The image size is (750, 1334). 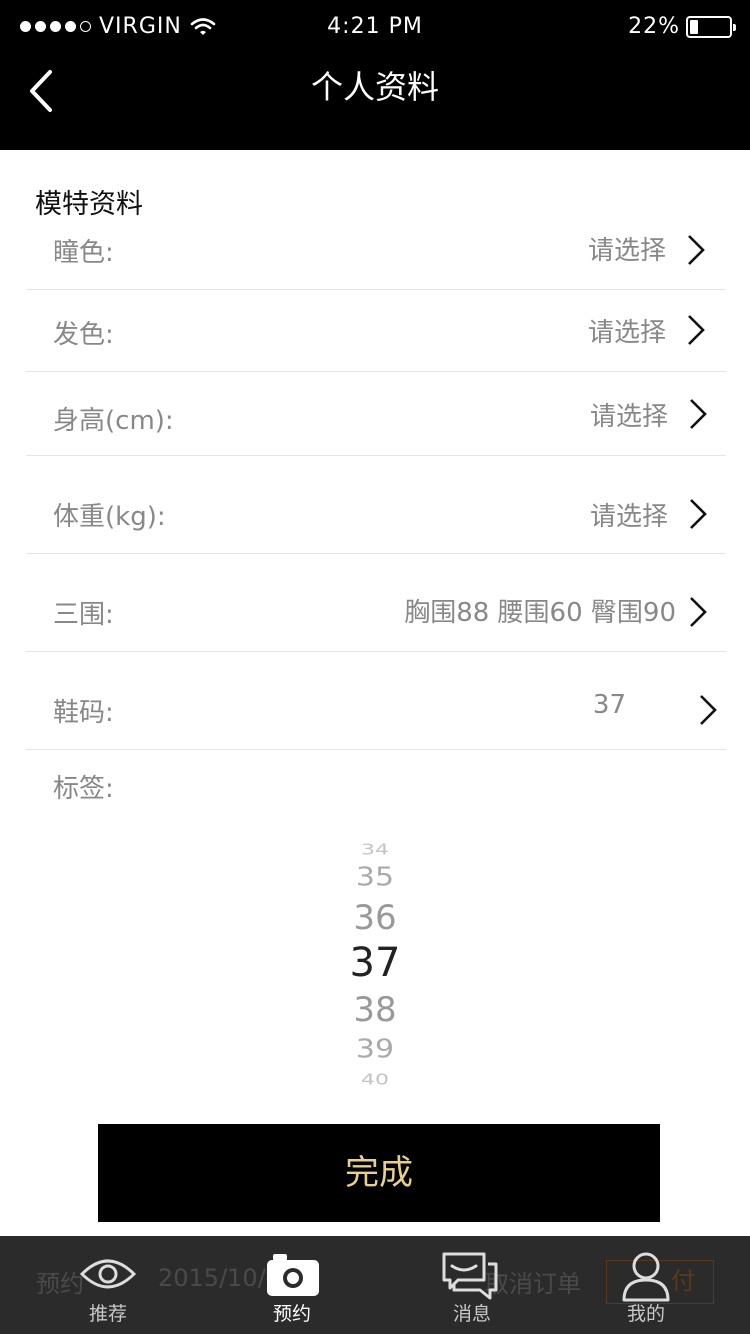 I want to click on row-value: 胸围88 腰围60 臀围90, so click(x=540, y=613).